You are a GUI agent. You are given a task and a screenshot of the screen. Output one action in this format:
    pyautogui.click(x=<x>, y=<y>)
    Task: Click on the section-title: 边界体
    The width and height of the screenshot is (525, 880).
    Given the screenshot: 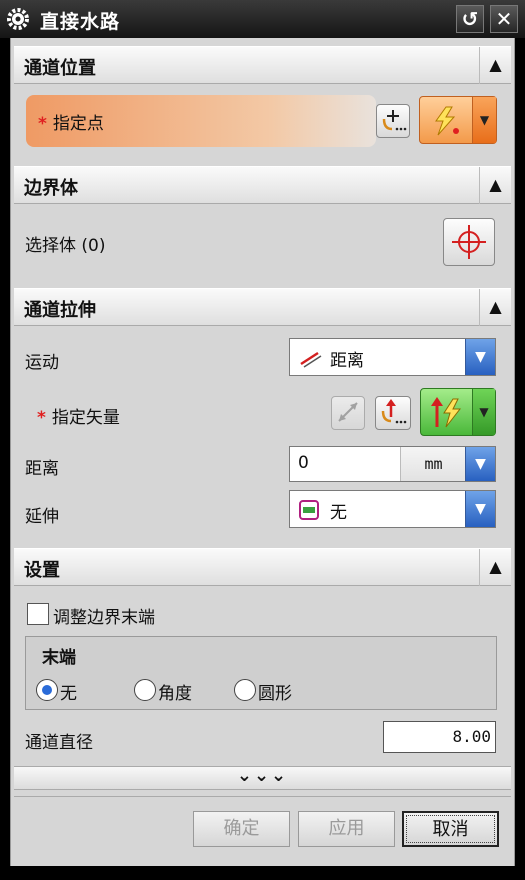 What is the action you would take?
    pyautogui.click(x=51, y=188)
    